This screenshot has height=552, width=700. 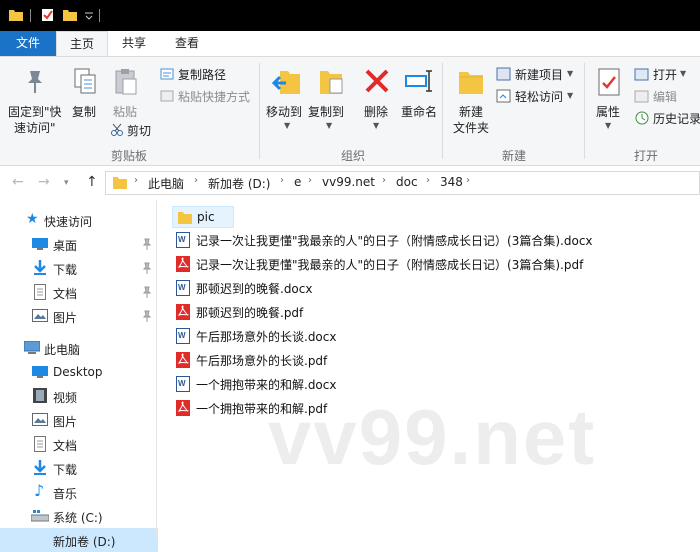 What do you see at coordinates (156, 370) in the screenshot?
I see `navigation-pane-divider` at bounding box center [156, 370].